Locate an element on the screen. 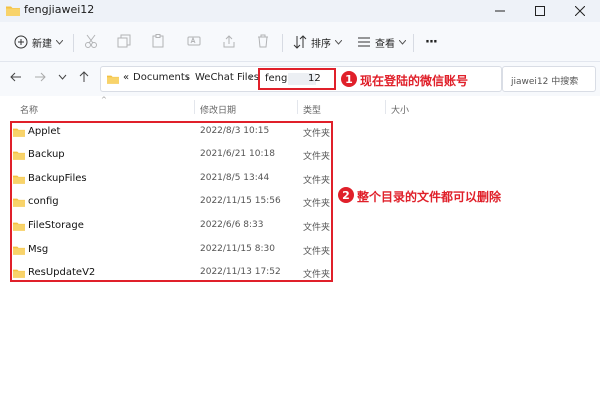 The width and height of the screenshot is (600, 420). recent-locations-button is located at coordinates (62, 79).